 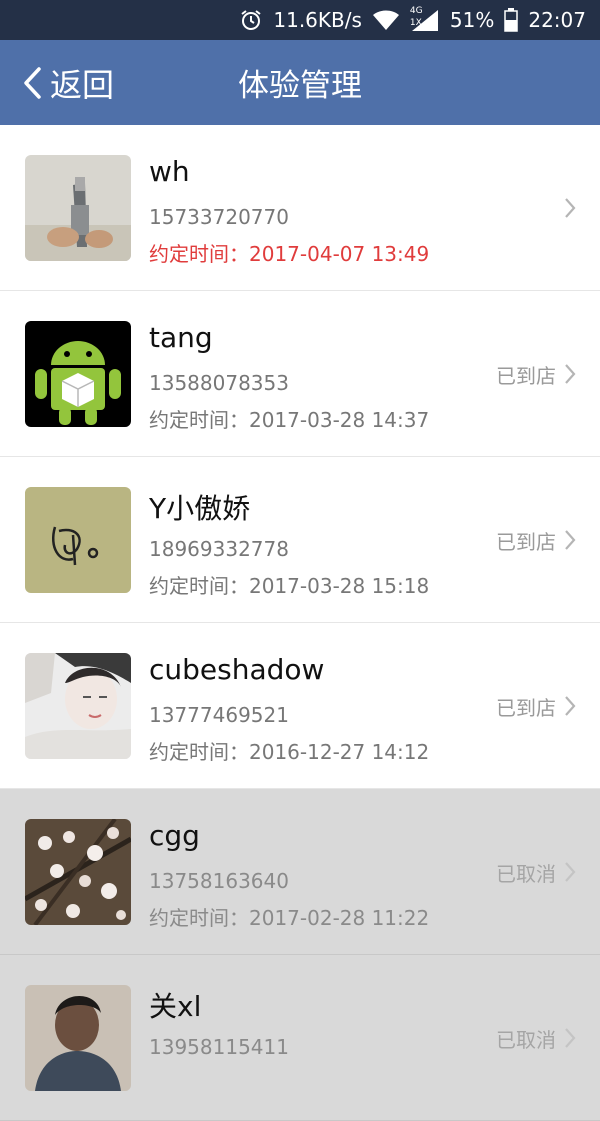 I want to click on battery-icon, so click(x=511, y=20).